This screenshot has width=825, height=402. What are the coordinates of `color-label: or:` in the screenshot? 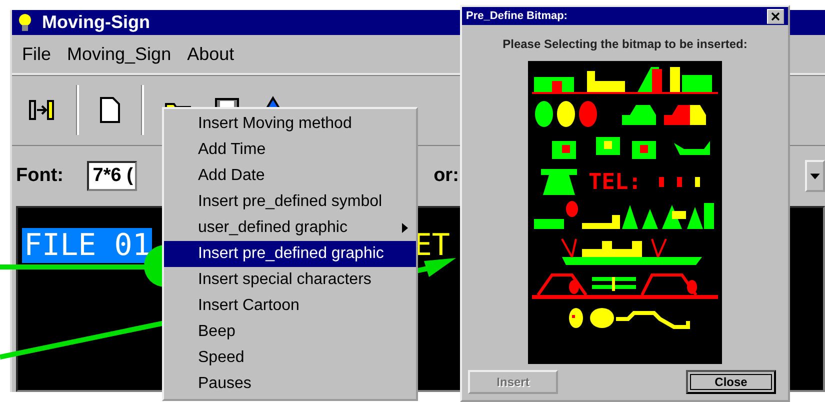 It's located at (446, 176).